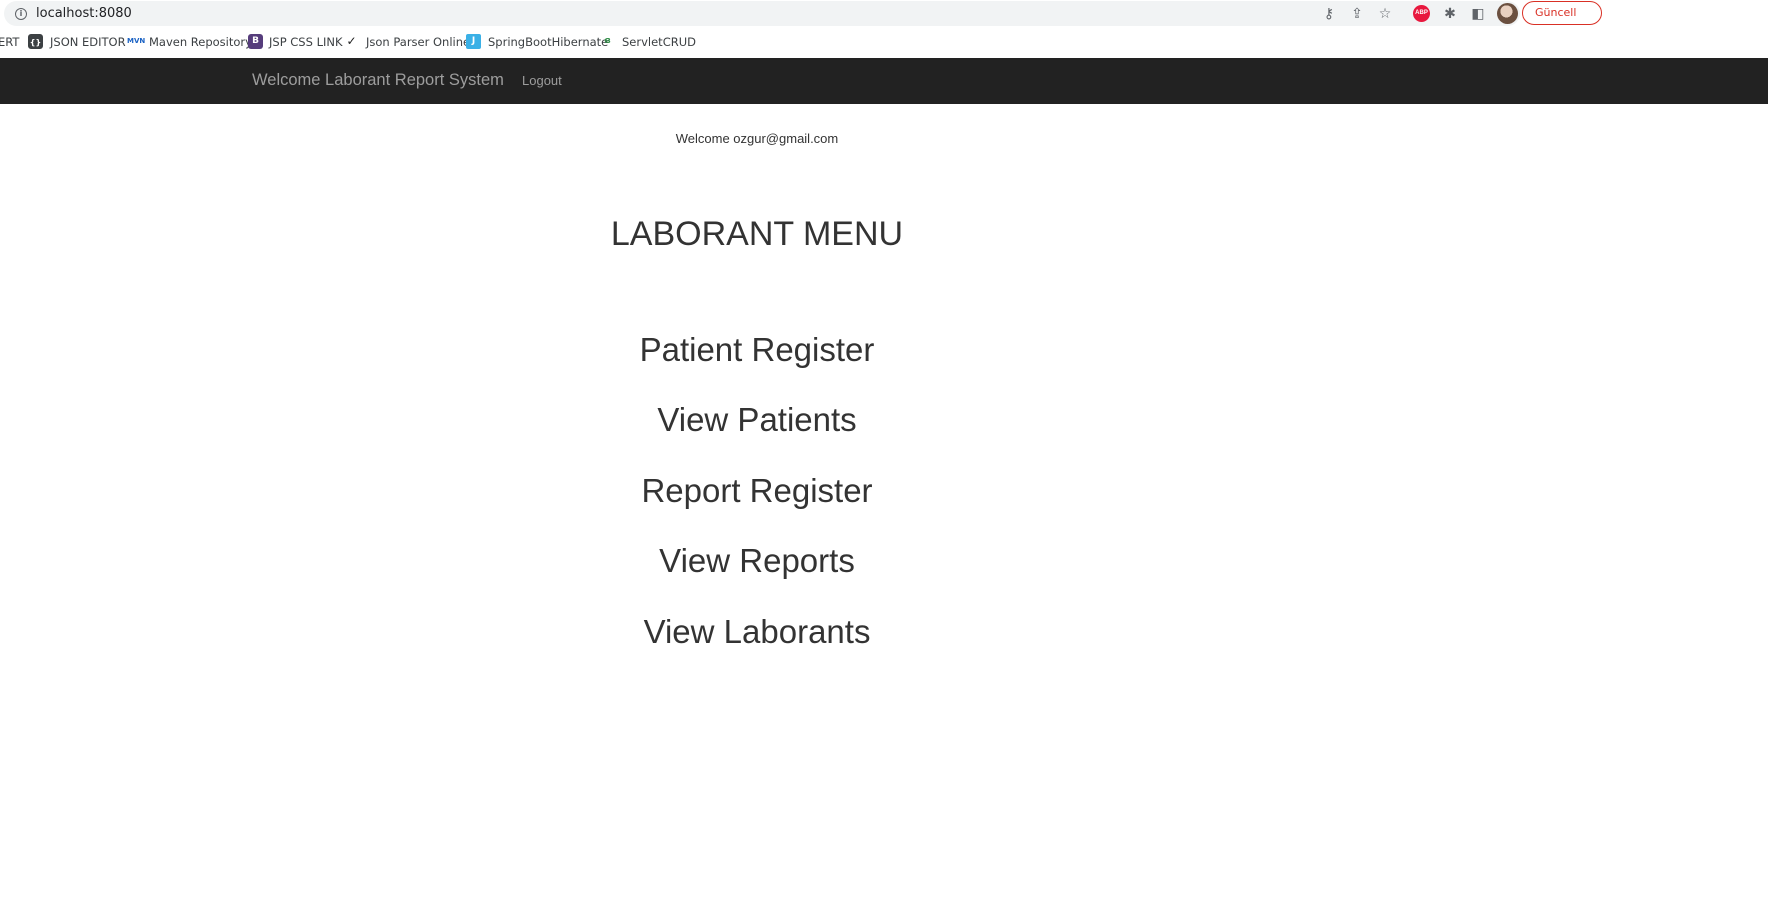 The image size is (1768, 923). Describe the element at coordinates (757, 420) in the screenshot. I see `view-patients-link: View Patients` at that location.